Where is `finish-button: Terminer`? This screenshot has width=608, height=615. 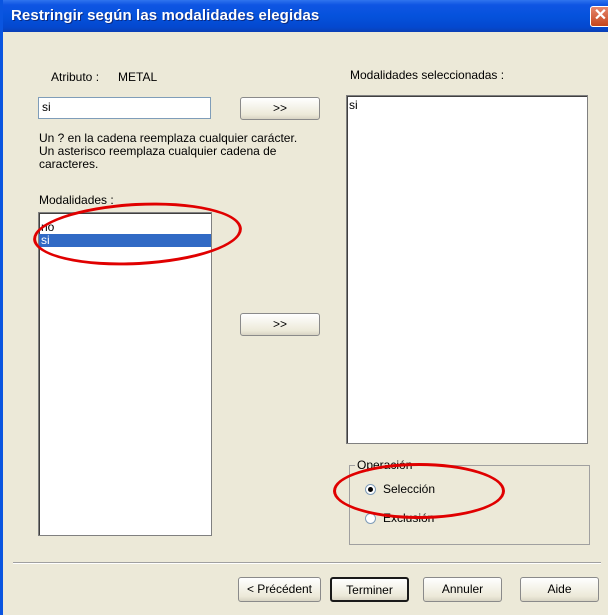
finish-button: Terminer is located at coordinates (369, 589).